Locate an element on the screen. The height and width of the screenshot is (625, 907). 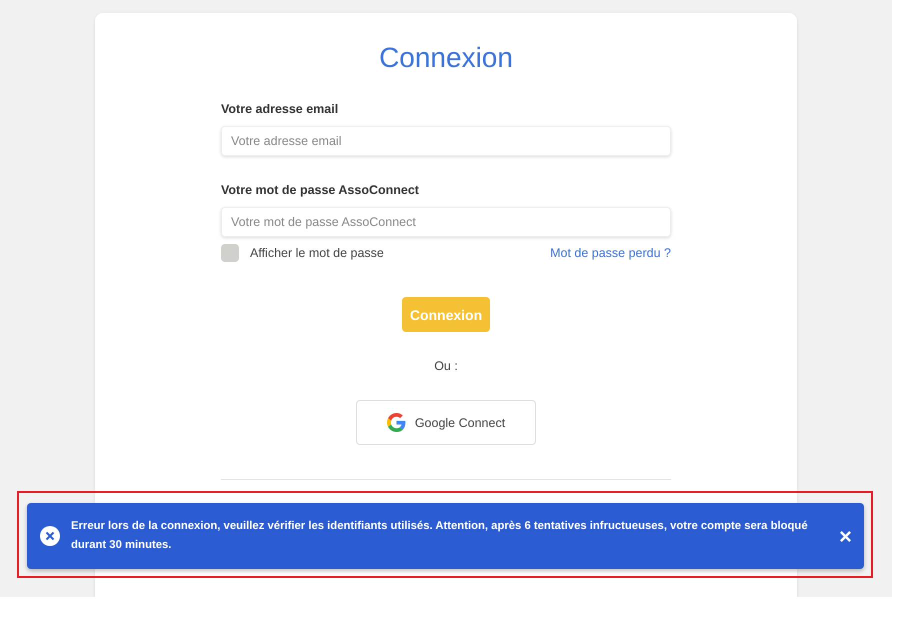
separator-text: Ou : is located at coordinates (446, 366).